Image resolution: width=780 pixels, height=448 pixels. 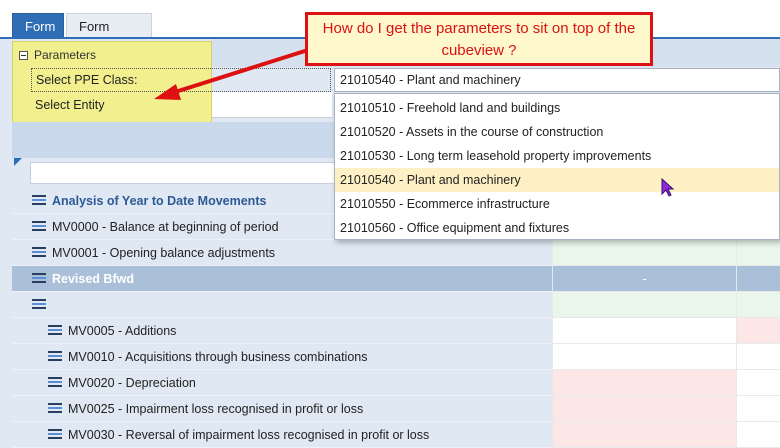 What do you see at coordinates (272, 105) in the screenshot?
I see `entity-select` at bounding box center [272, 105].